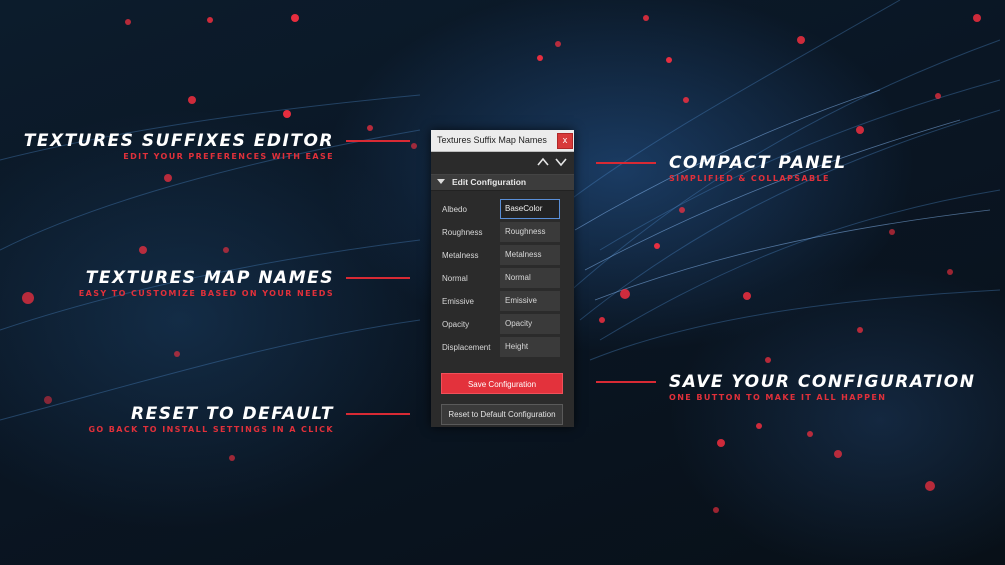 The height and width of the screenshot is (565, 1005). I want to click on save-configuration-button: Save Configuration, so click(502, 383).